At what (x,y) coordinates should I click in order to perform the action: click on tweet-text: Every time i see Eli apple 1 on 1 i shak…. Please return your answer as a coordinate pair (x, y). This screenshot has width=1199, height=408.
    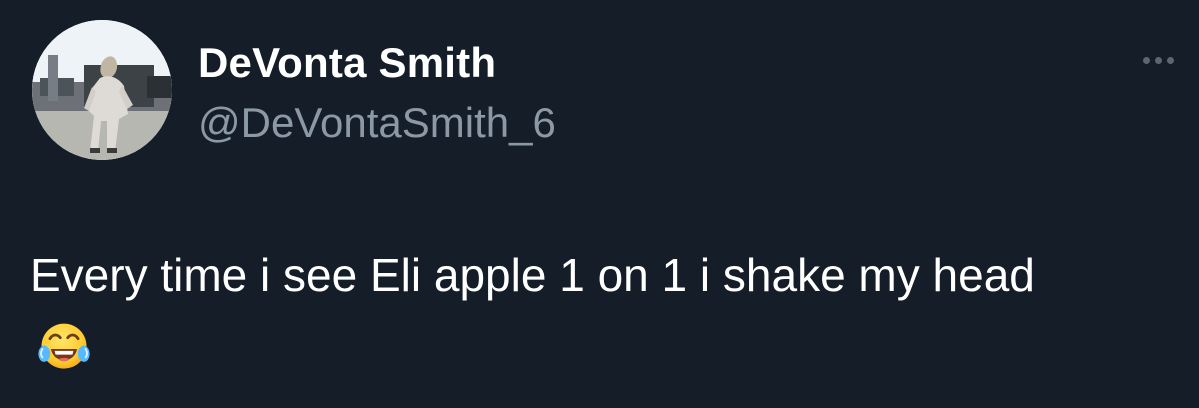
    Looking at the image, I should click on (532, 275).